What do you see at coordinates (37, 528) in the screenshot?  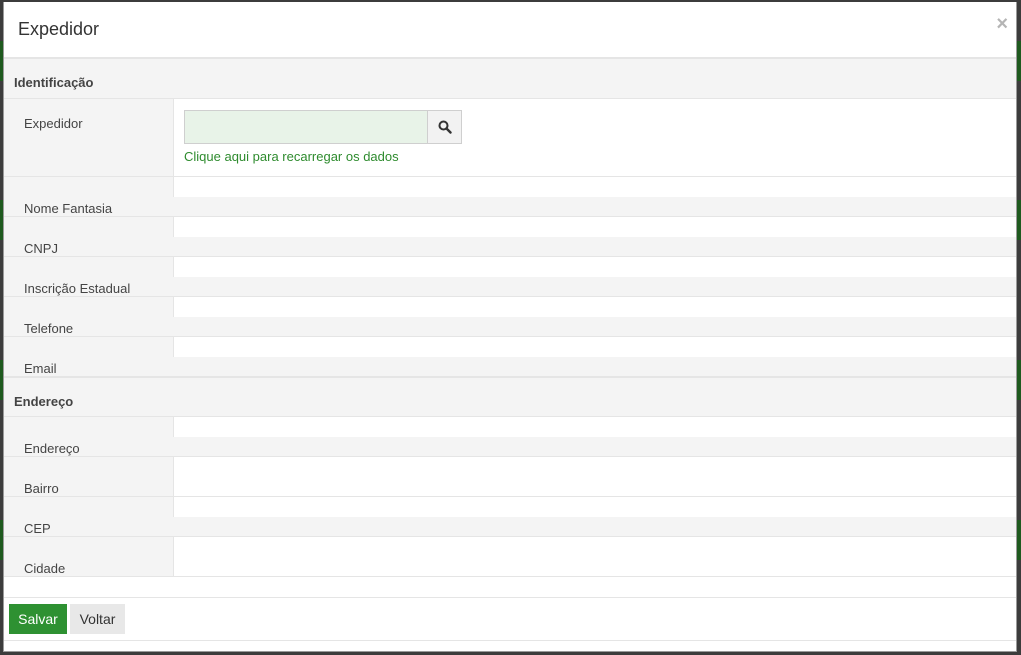 I see `field-label: CEP` at bounding box center [37, 528].